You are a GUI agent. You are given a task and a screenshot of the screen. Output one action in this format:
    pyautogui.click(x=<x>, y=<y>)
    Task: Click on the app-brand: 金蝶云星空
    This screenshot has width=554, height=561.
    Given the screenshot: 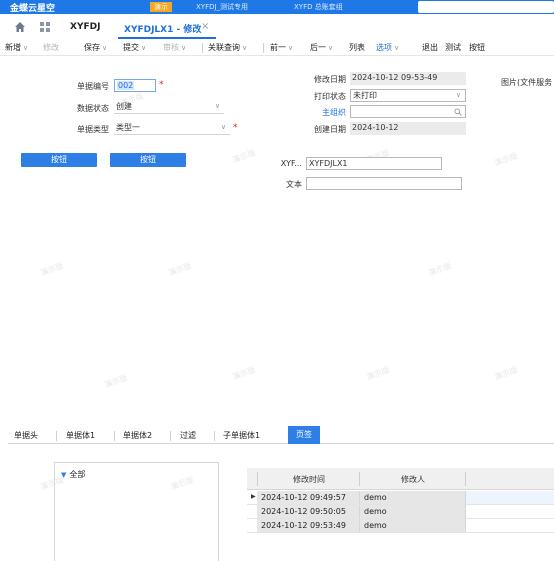 What is the action you would take?
    pyautogui.click(x=32, y=7)
    